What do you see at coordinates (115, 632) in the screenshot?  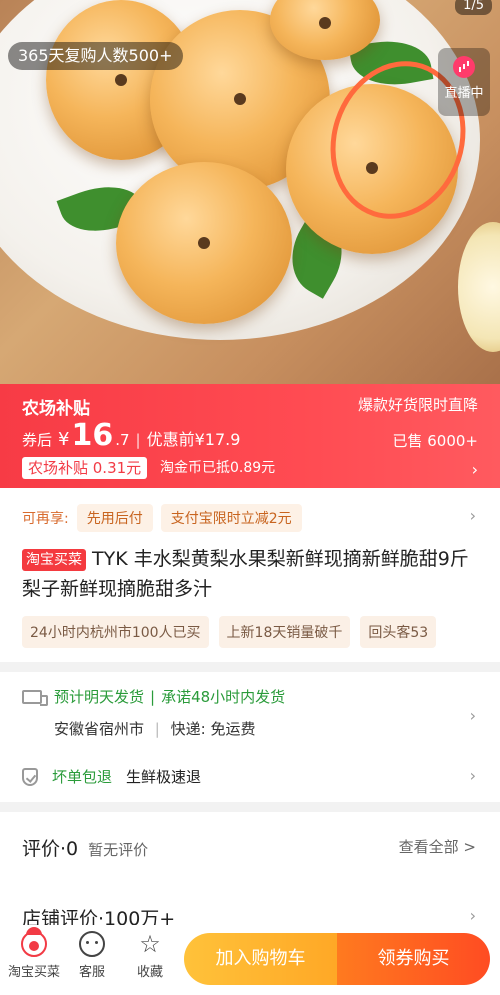 I see `sales-chip: 24小时内杭州市100人已买` at bounding box center [115, 632].